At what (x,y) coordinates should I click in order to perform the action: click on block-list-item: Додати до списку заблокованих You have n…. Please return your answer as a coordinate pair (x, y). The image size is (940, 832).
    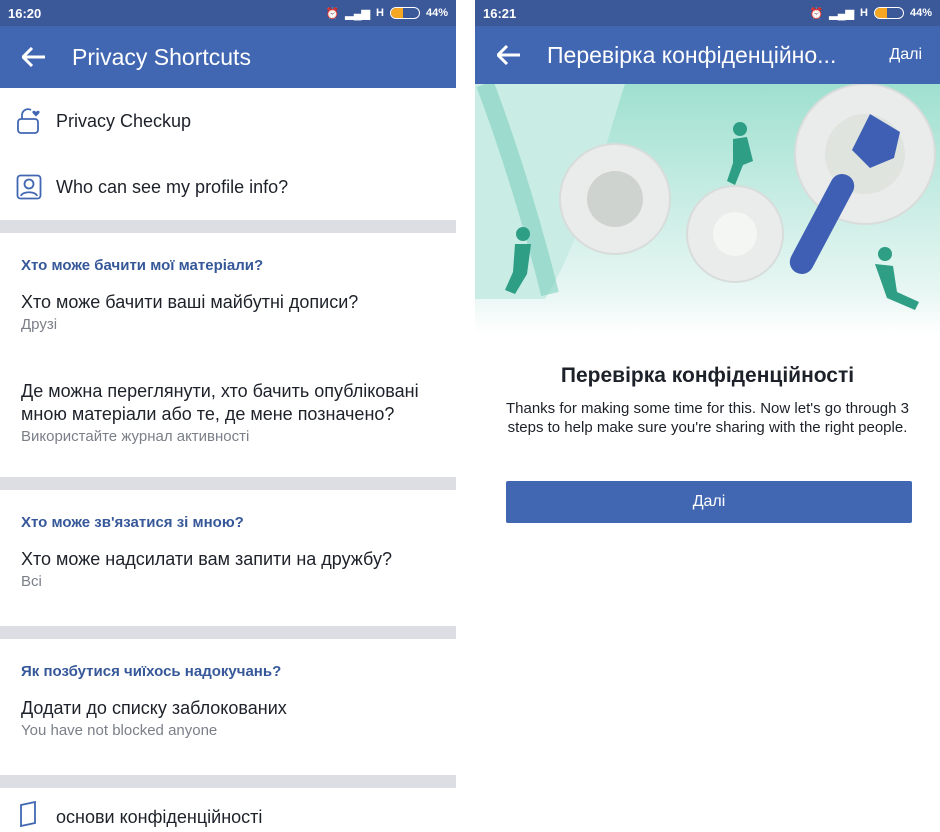
    Looking at the image, I should click on (228, 736).